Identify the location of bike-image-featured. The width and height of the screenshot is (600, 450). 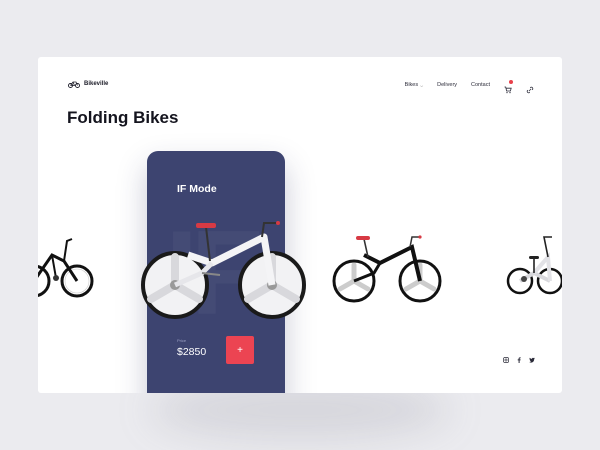
(225, 270).